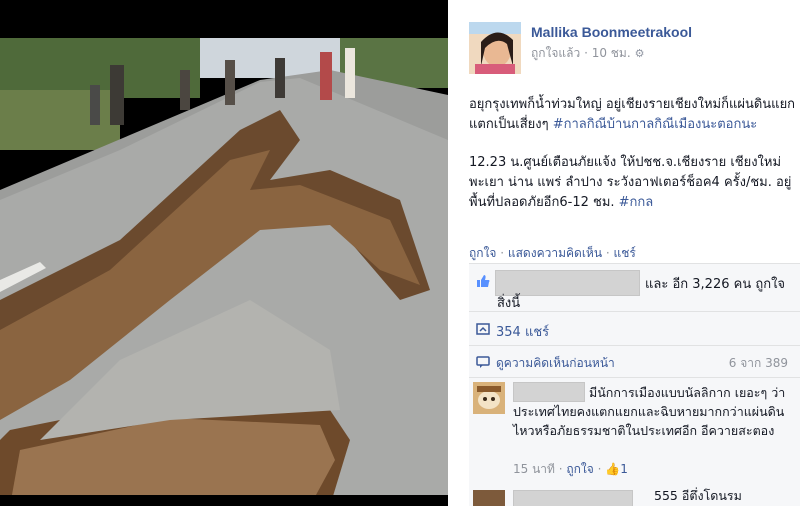 This screenshot has width=800, height=506. What do you see at coordinates (489, 398) in the screenshot?
I see `commenter-avatar` at bounding box center [489, 398].